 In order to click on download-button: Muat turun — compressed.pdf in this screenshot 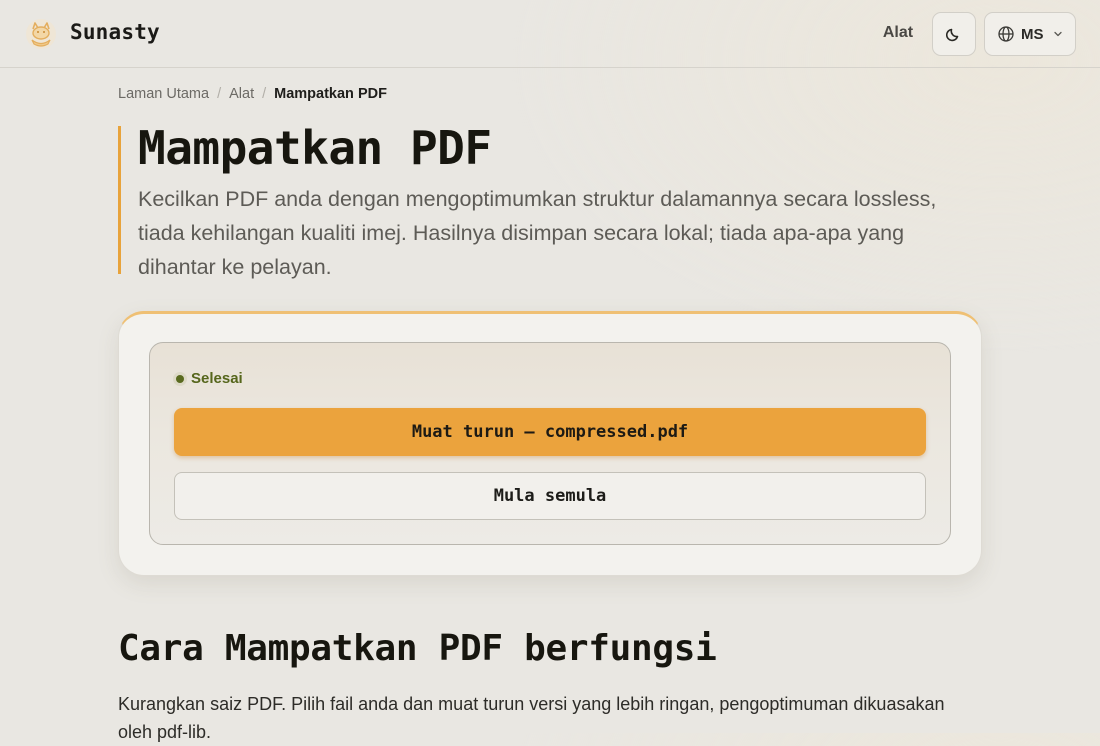, I will do `click(550, 432)`.